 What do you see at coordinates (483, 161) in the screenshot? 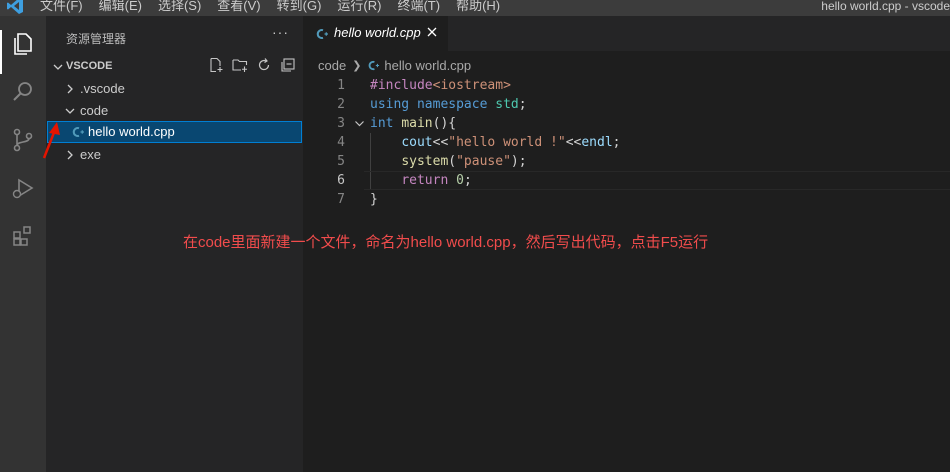
I see `token: "pause"` at bounding box center [483, 161].